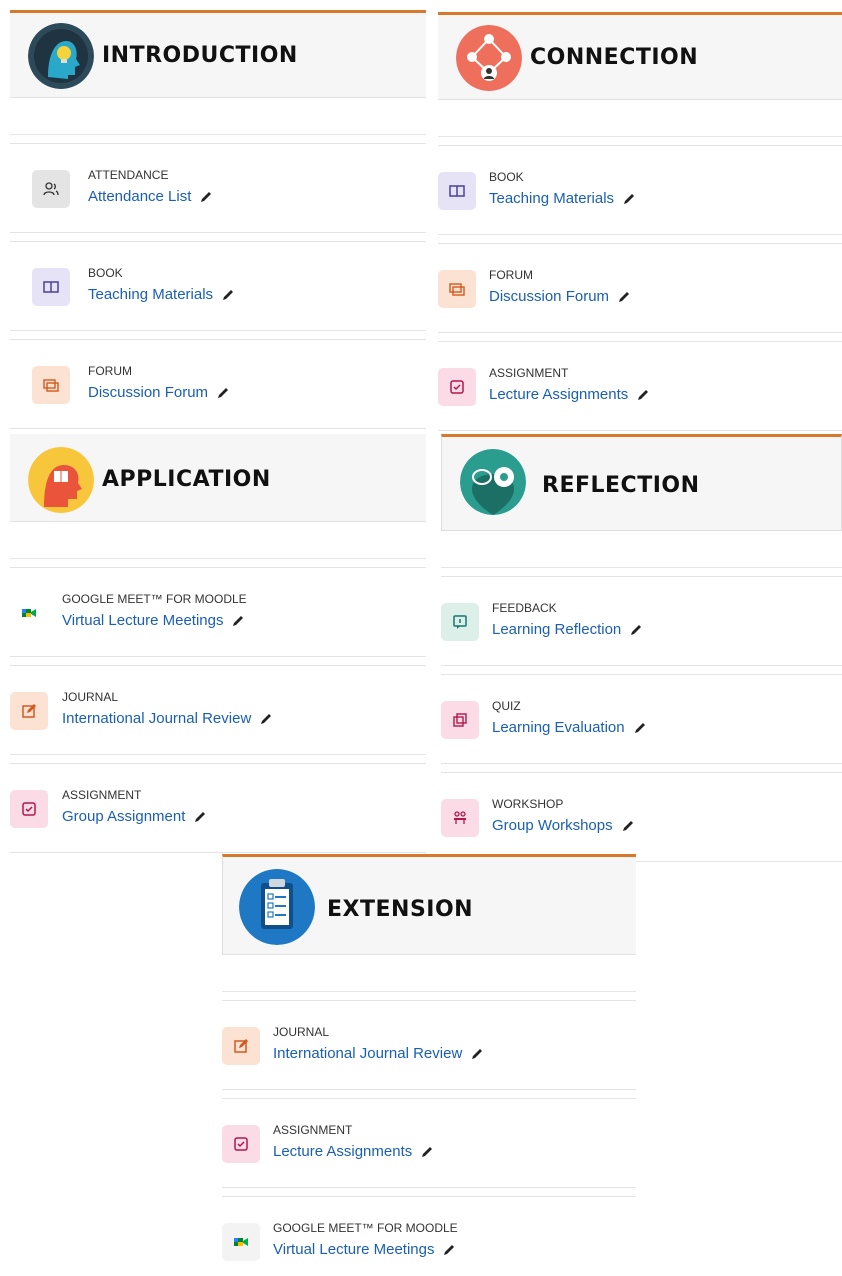 Image resolution: width=842 pixels, height=1276 pixels. What do you see at coordinates (186, 479) in the screenshot?
I see `section-title: APPLICATION` at bounding box center [186, 479].